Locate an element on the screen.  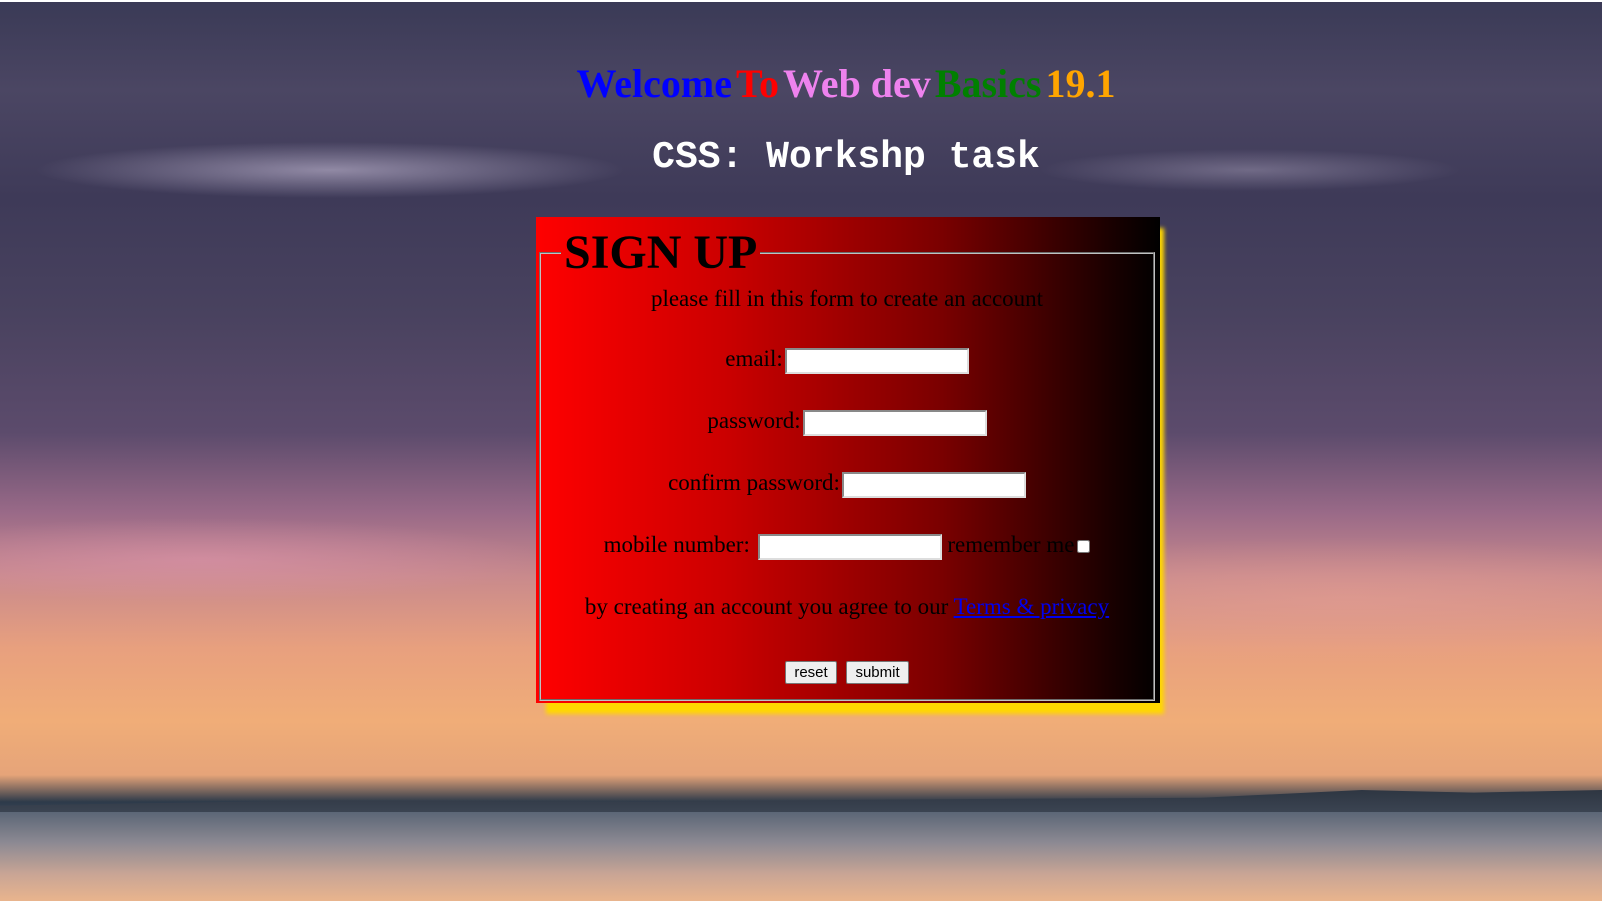
page-title: Welcome To Web dev Basics 19.1 is located at coordinates (801, 83).